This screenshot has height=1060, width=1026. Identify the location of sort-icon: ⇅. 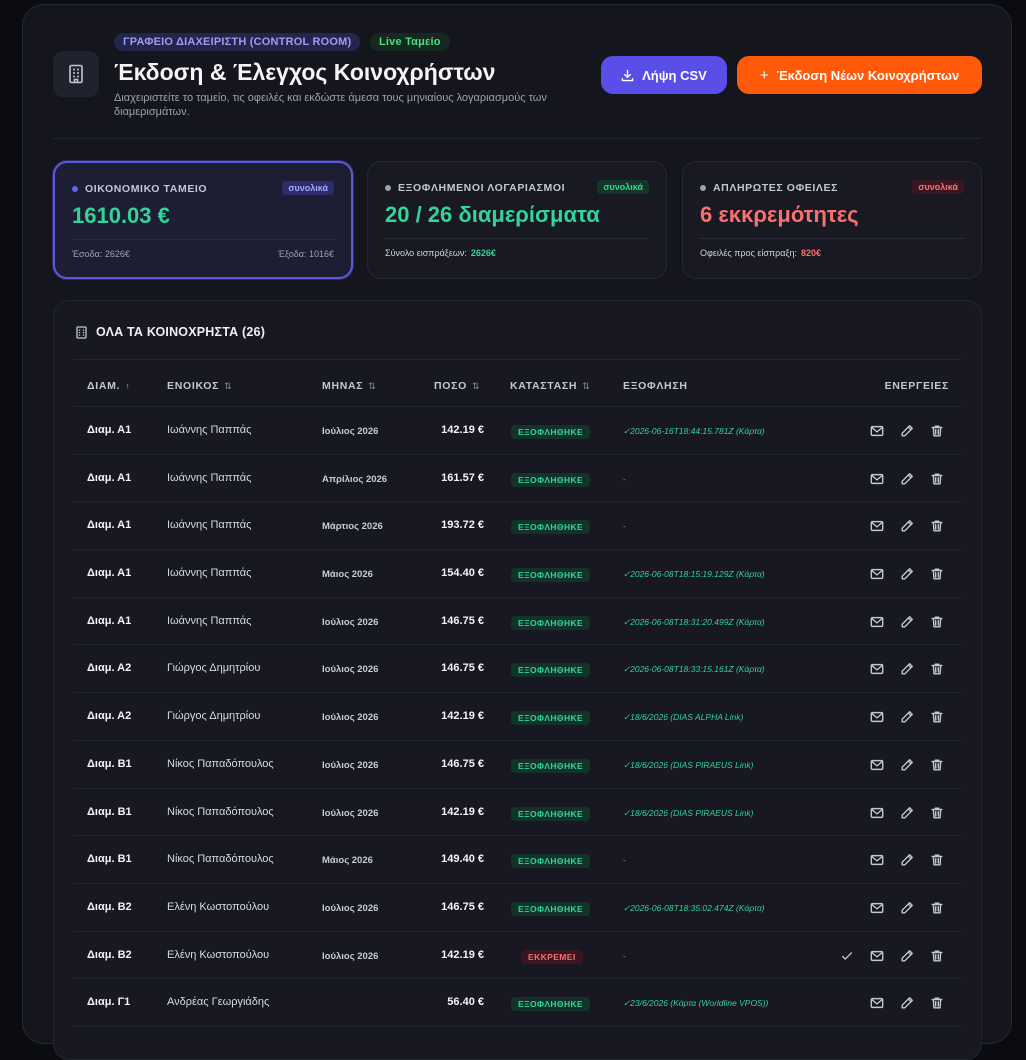
(372, 385).